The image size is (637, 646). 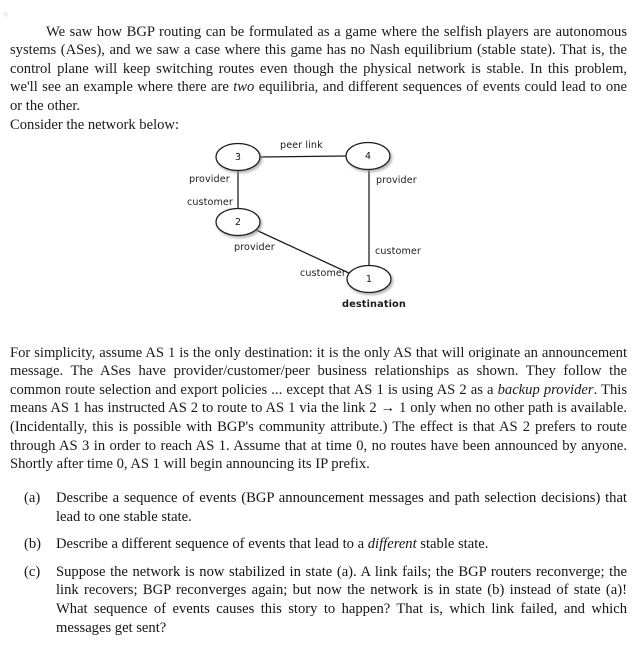 What do you see at coordinates (396, 180) in the screenshot?
I see `edge-label-4-provider: provider` at bounding box center [396, 180].